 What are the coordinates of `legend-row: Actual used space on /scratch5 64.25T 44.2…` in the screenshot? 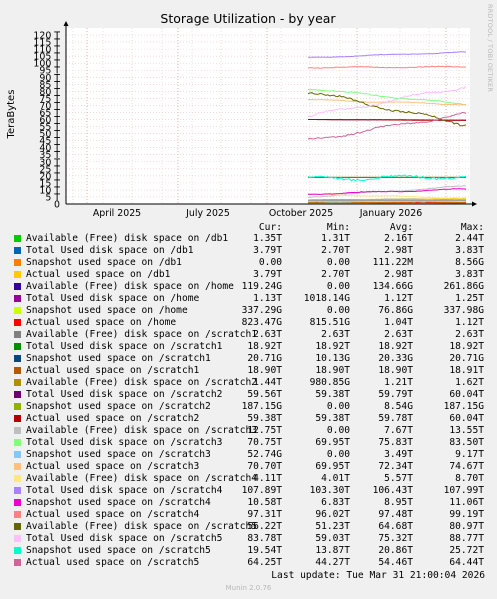 It's located at (248, 563).